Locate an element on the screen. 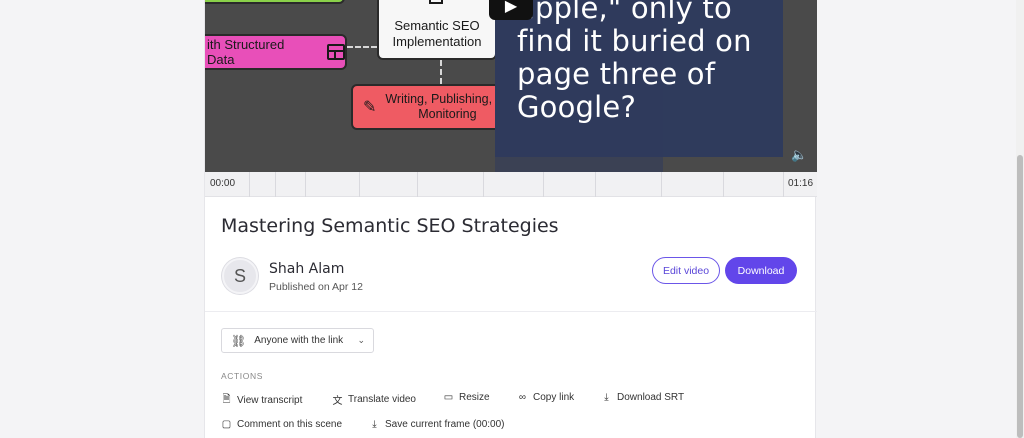 The width and height of the screenshot is (1024, 438). share-permission-select: ⛓ Anyone with the link ⌄ is located at coordinates (297, 340).